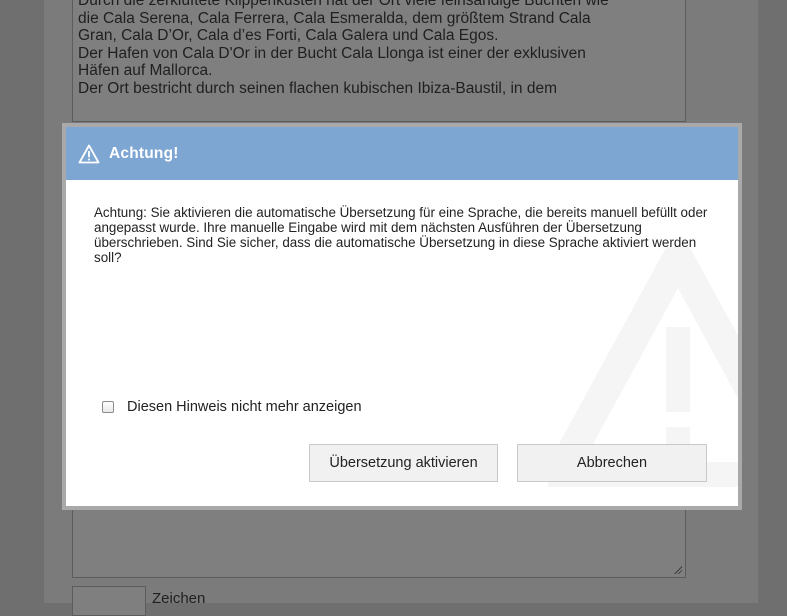 The width and height of the screenshot is (787, 616). Describe the element at coordinates (109, 601) in the screenshot. I see `character-counter-box` at that location.